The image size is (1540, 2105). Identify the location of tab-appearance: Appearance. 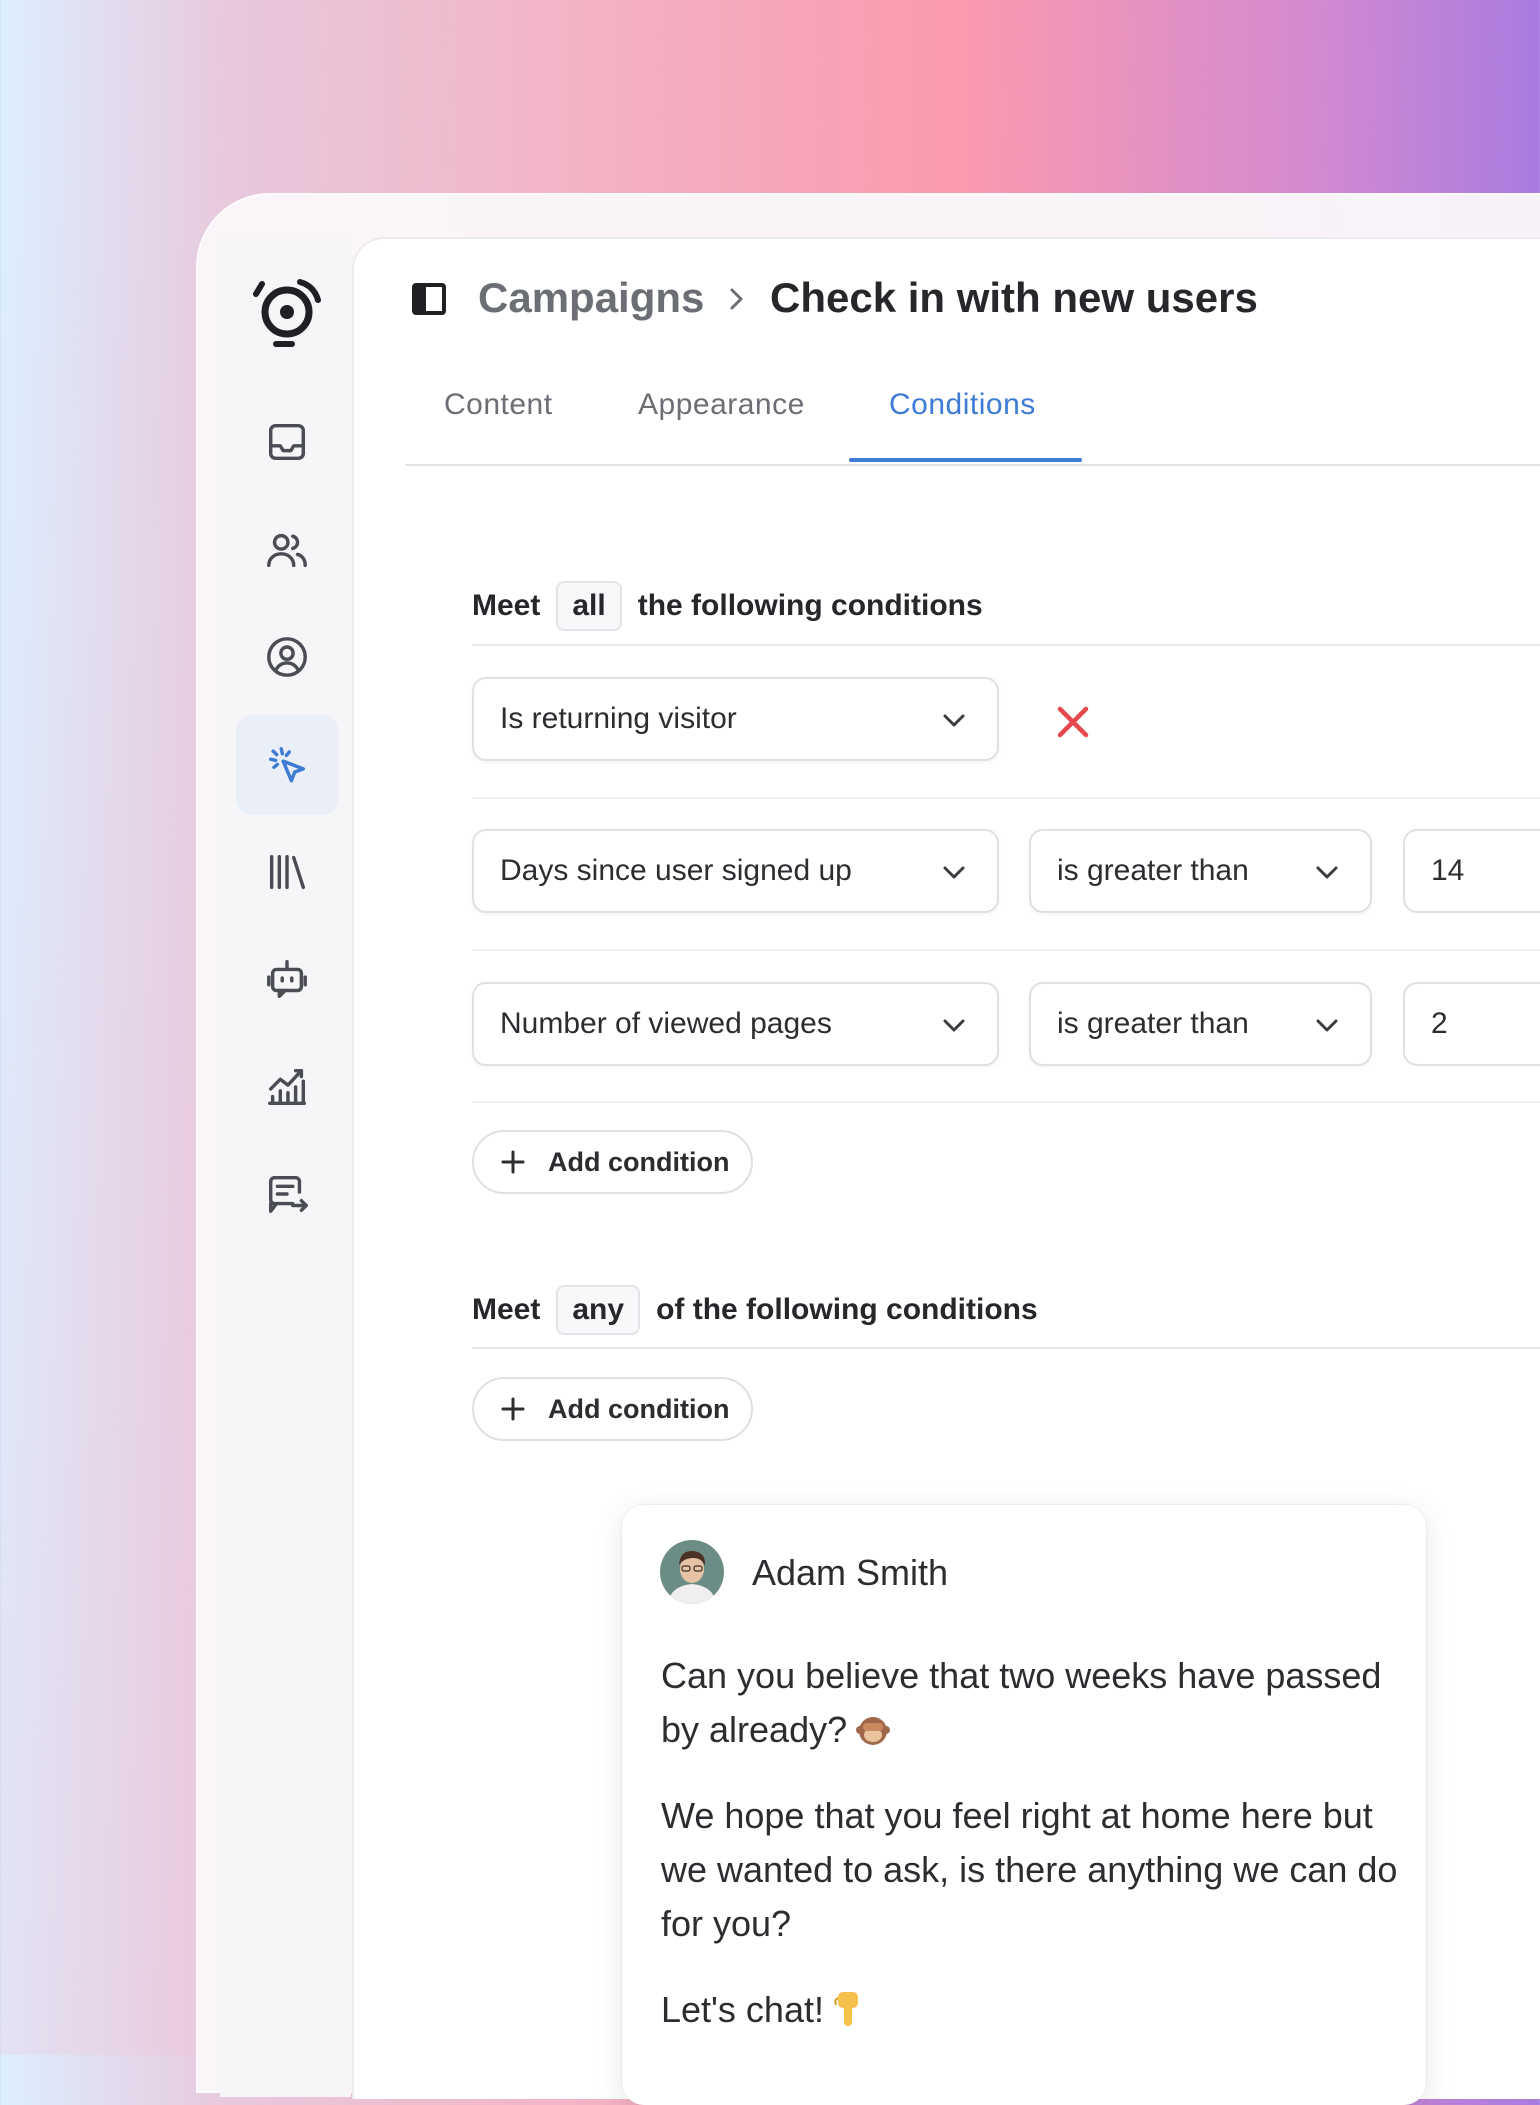
(721, 405).